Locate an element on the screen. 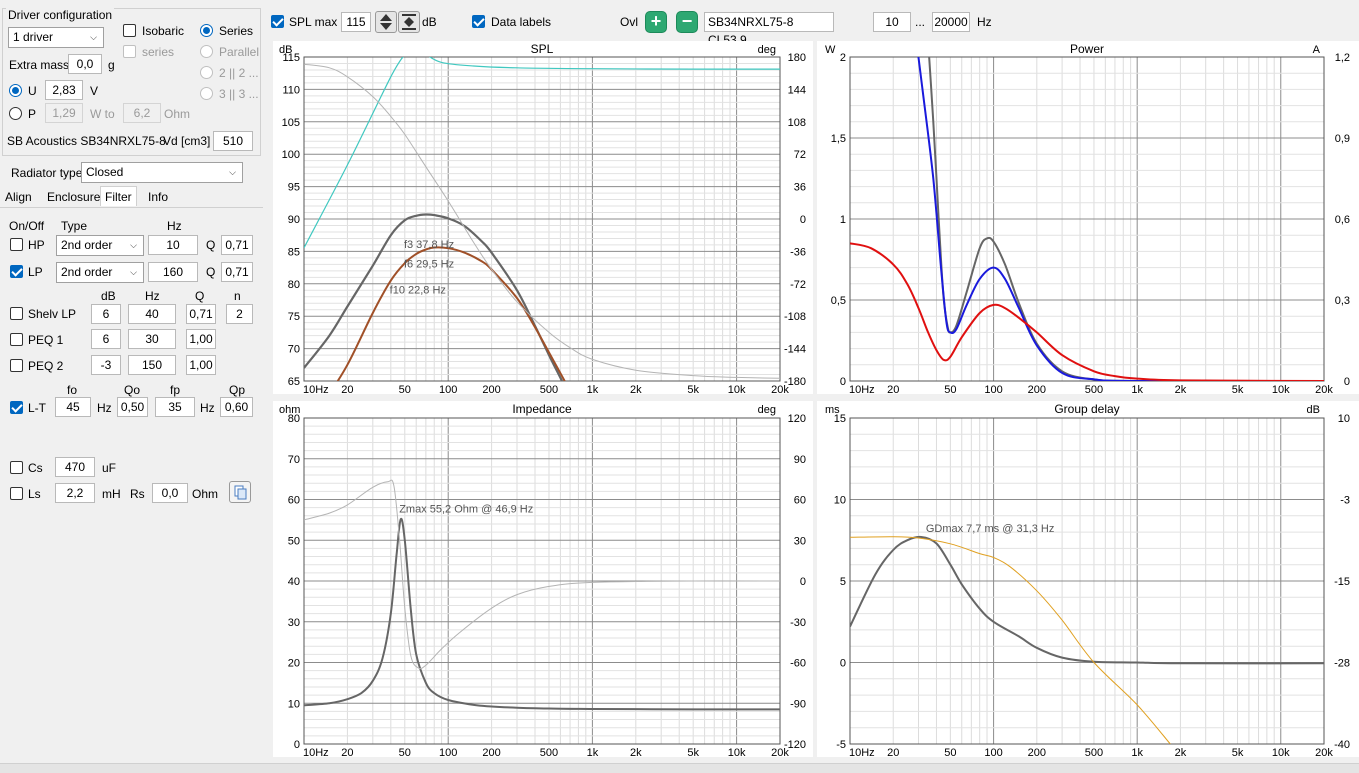 This screenshot has width=1359, height=773. y2-tick-label: -90 is located at coordinates (798, 704).